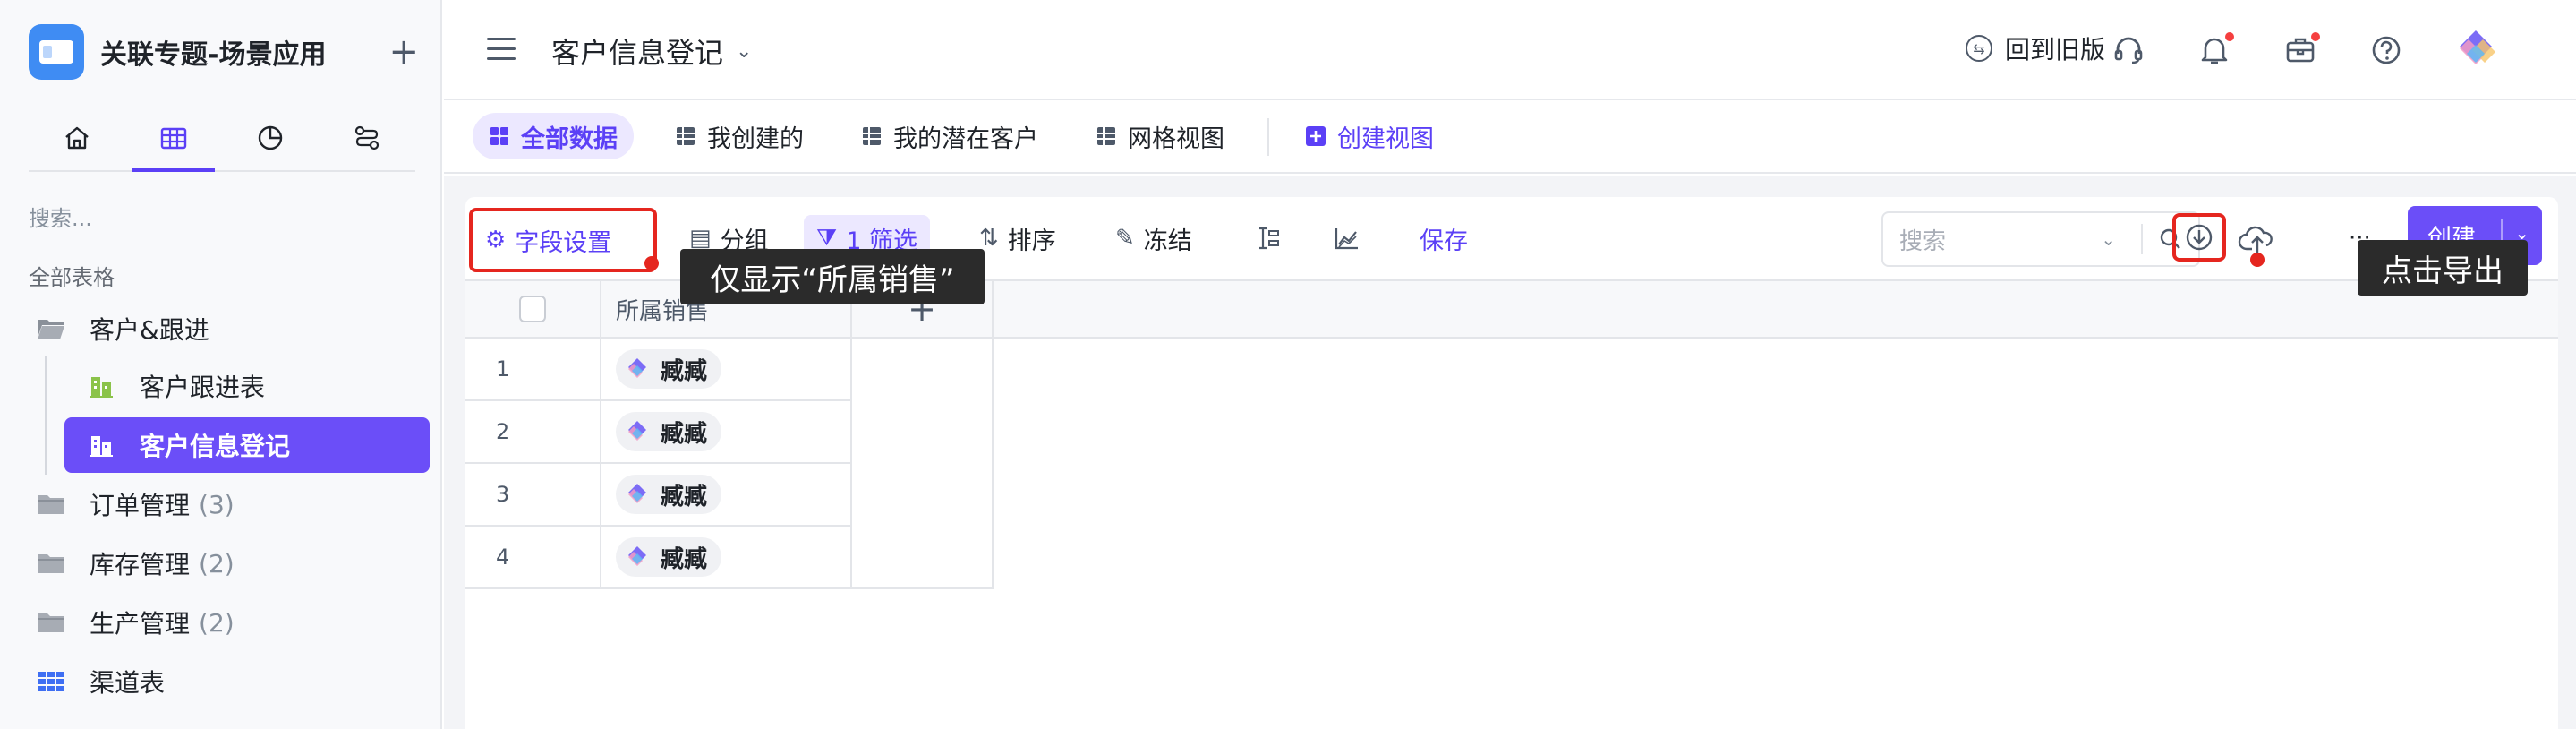 Image resolution: width=2576 pixels, height=729 pixels. I want to click on table-row: 4, so click(533, 558).